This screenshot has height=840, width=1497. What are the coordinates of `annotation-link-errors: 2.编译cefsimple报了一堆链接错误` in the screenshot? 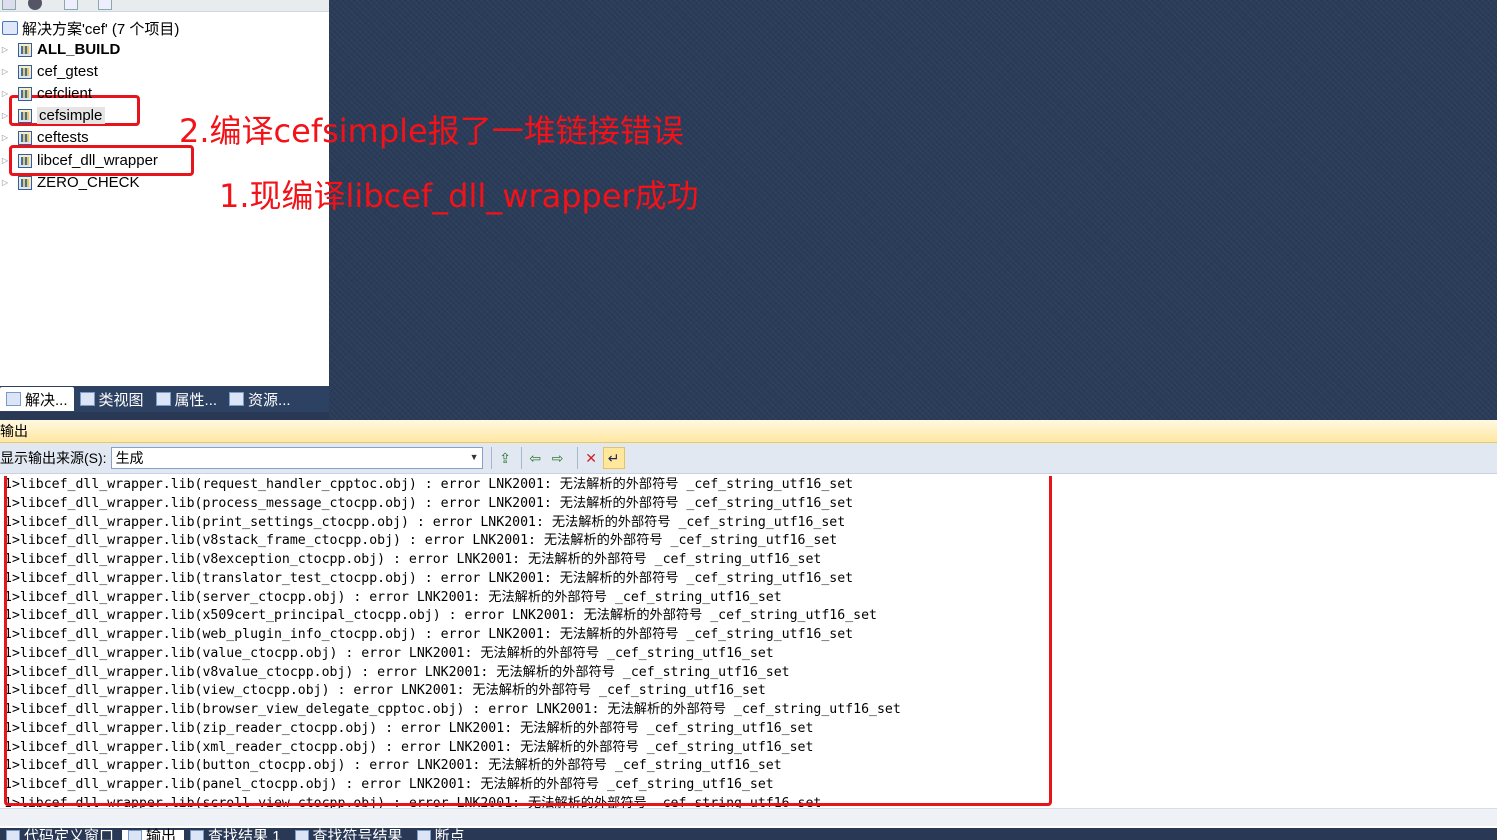 It's located at (431, 131).